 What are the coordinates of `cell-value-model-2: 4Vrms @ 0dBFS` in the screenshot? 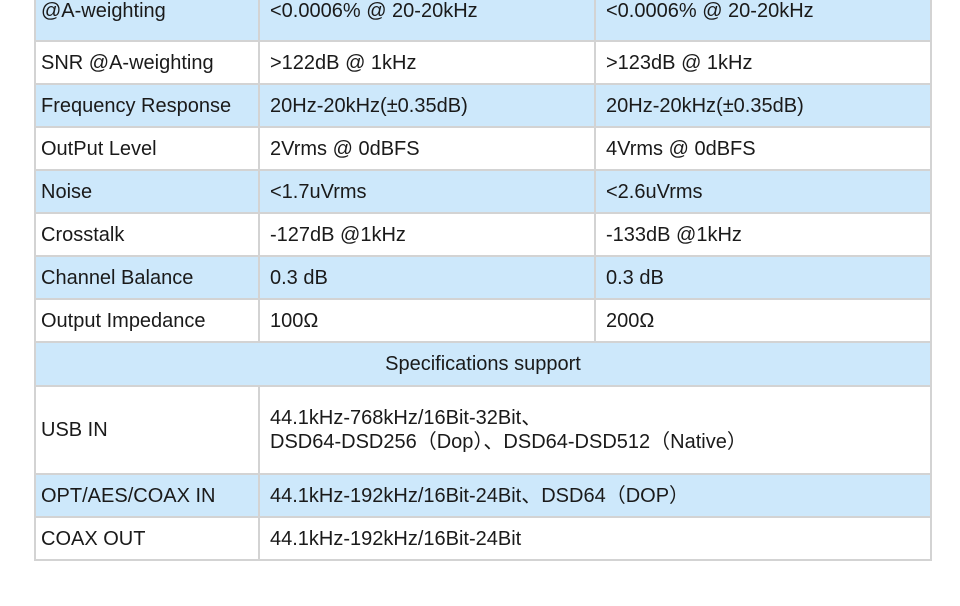 It's located at (763, 148).